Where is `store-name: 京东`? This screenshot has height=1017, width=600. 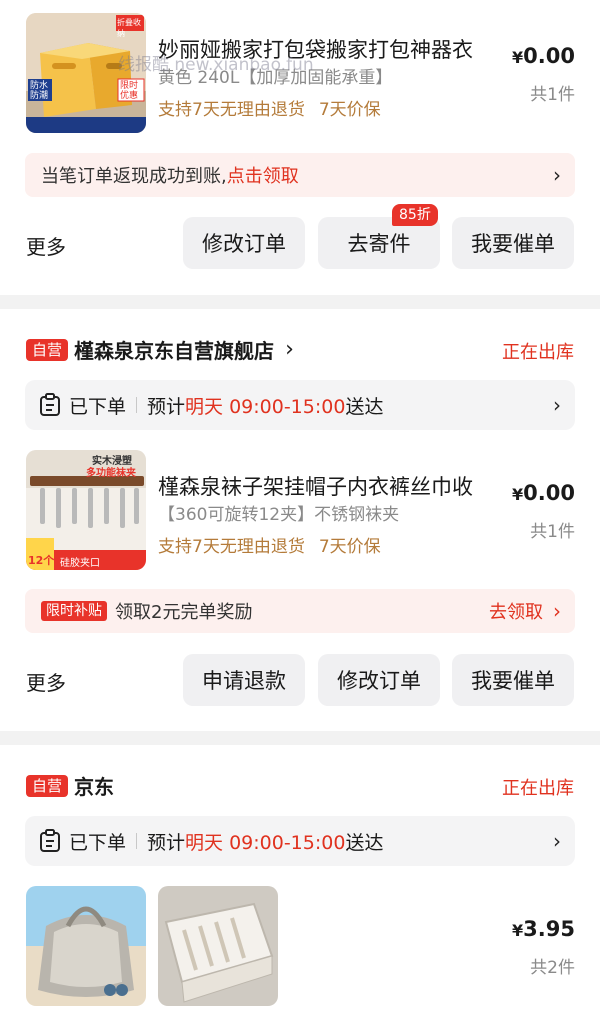
store-name: 京东 is located at coordinates (94, 787).